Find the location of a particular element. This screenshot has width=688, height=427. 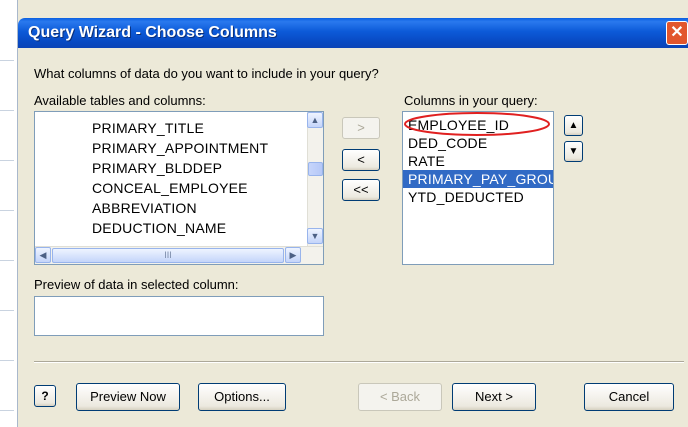

close-button: ✕ is located at coordinates (677, 33).